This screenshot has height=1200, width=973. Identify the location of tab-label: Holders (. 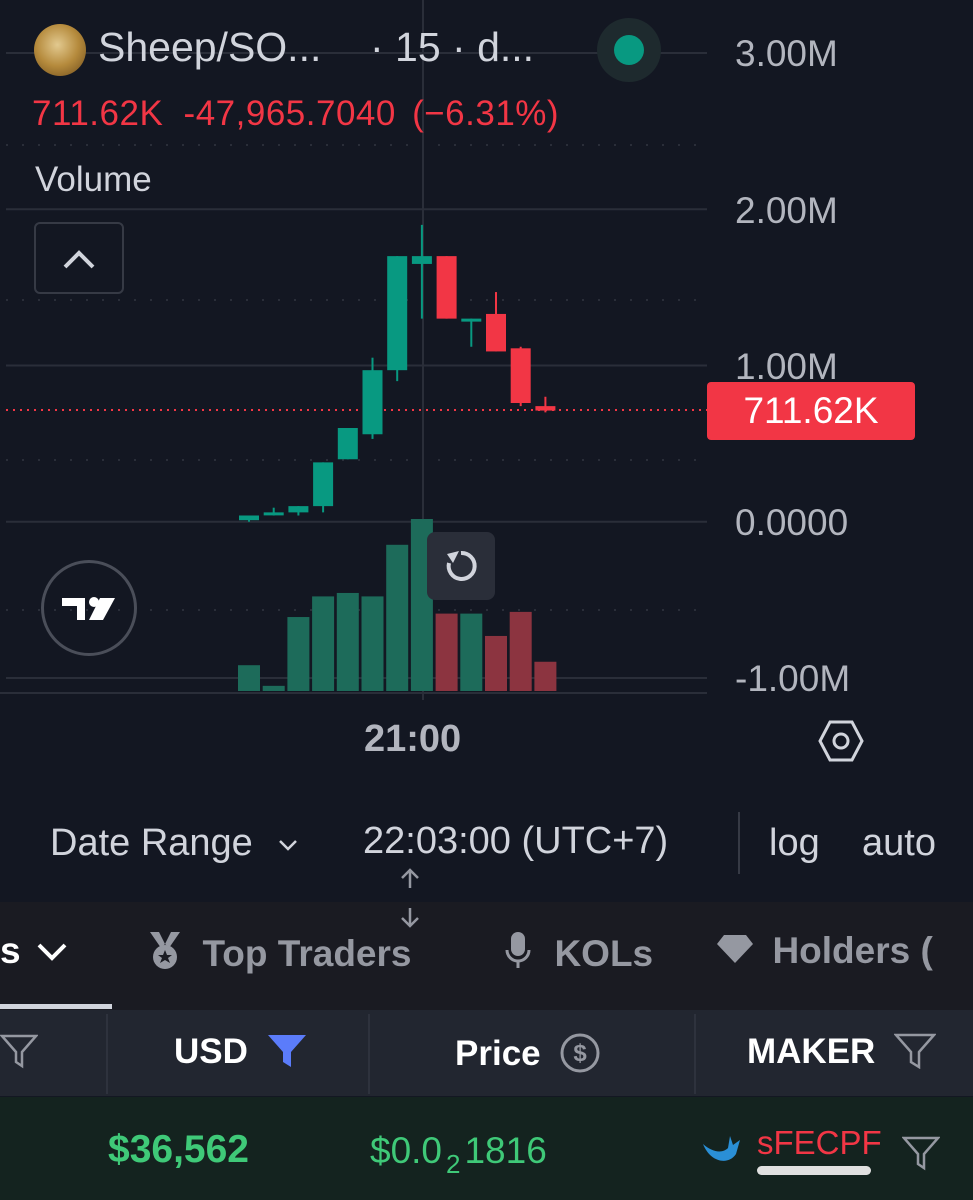
(852, 950).